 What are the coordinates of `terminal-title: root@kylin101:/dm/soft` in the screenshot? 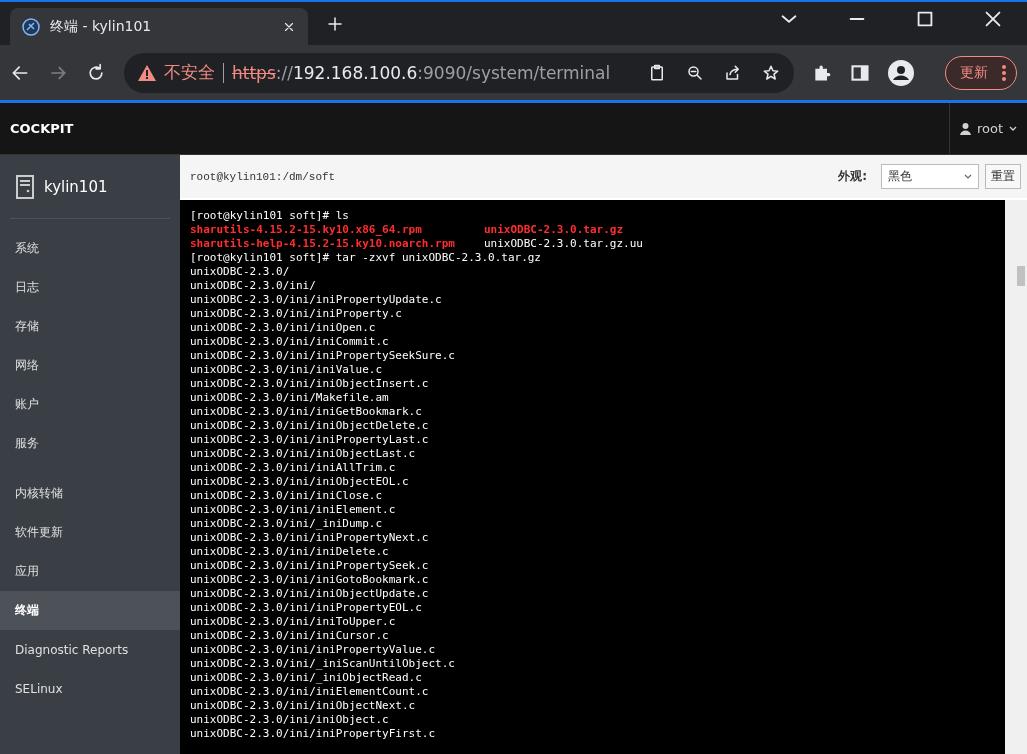 It's located at (263, 176).